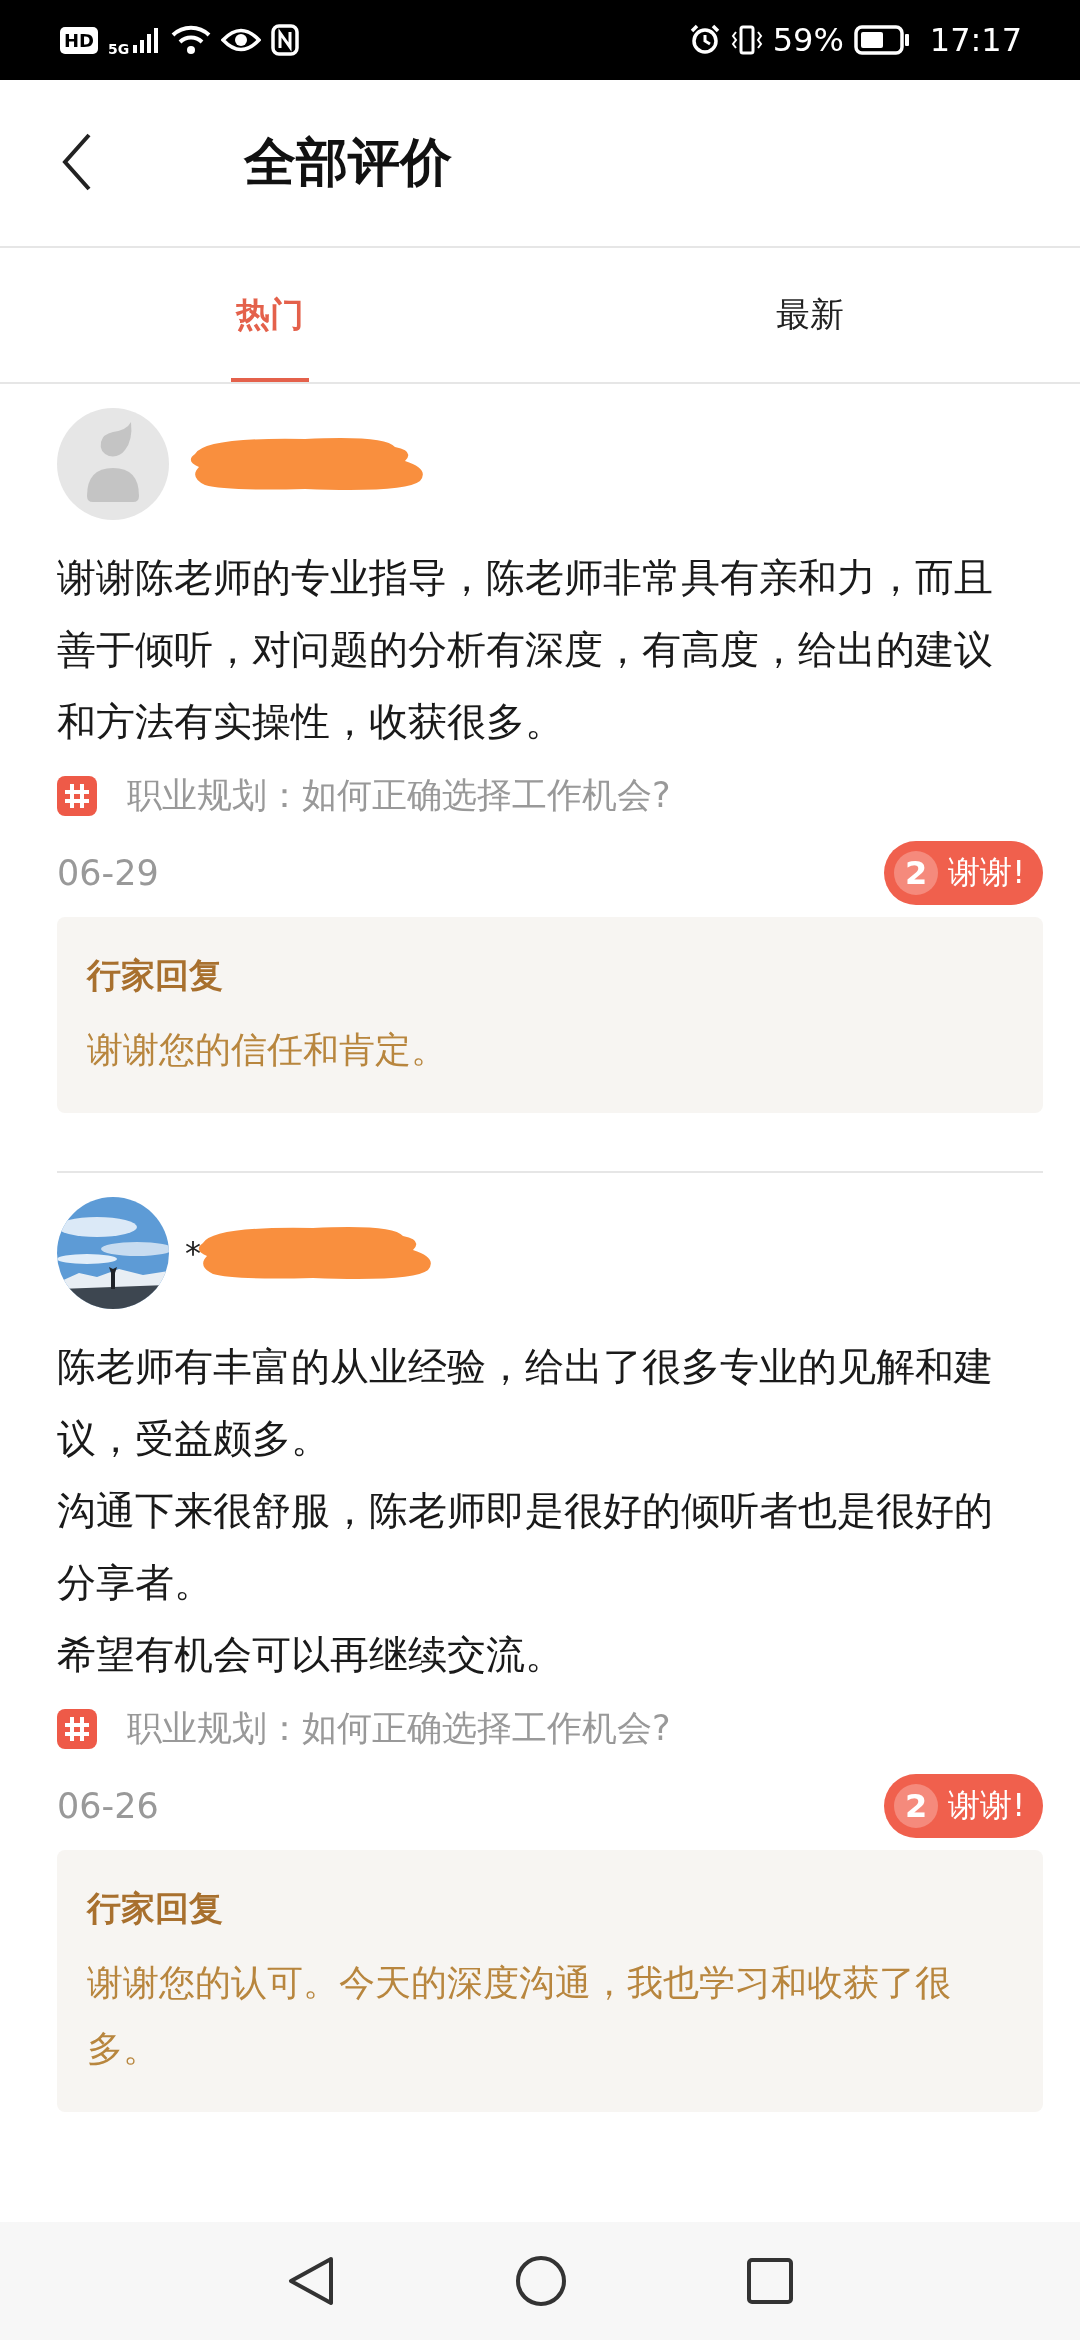 Image resolution: width=1080 pixels, height=2340 pixels. I want to click on review-date: 06-26, so click(108, 1806).